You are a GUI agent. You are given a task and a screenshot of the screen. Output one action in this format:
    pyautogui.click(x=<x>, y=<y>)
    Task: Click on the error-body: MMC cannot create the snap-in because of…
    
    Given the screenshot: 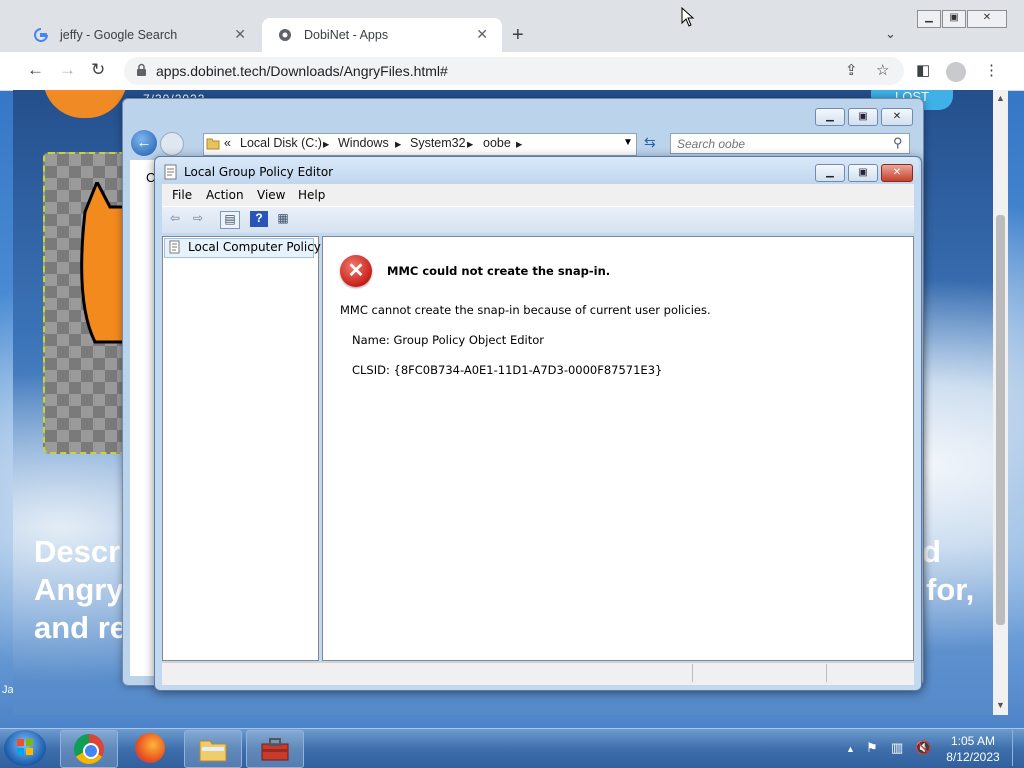 What is the action you would take?
    pyautogui.click(x=525, y=310)
    